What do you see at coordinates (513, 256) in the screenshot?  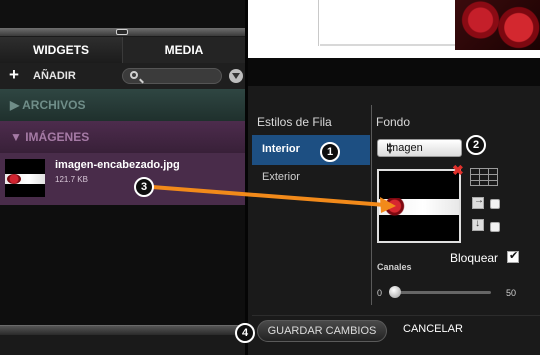 I see `lock-checkbox` at bounding box center [513, 256].